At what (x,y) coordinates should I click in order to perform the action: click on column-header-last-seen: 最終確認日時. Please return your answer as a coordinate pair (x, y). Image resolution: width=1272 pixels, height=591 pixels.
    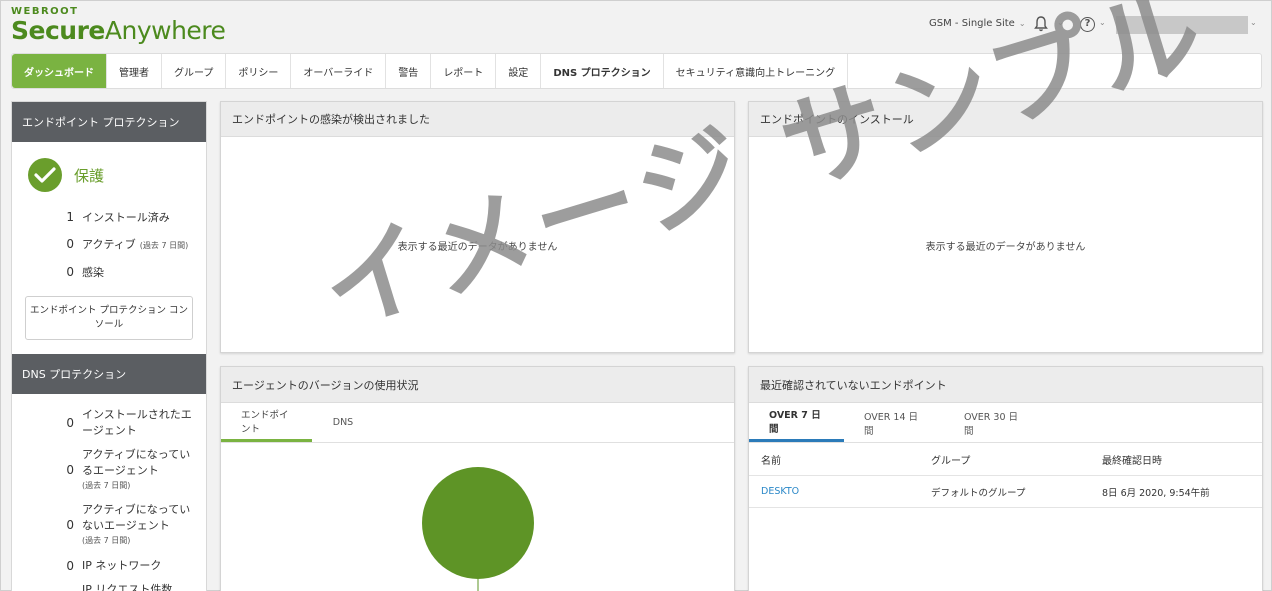
    Looking at the image, I should click on (1126, 459).